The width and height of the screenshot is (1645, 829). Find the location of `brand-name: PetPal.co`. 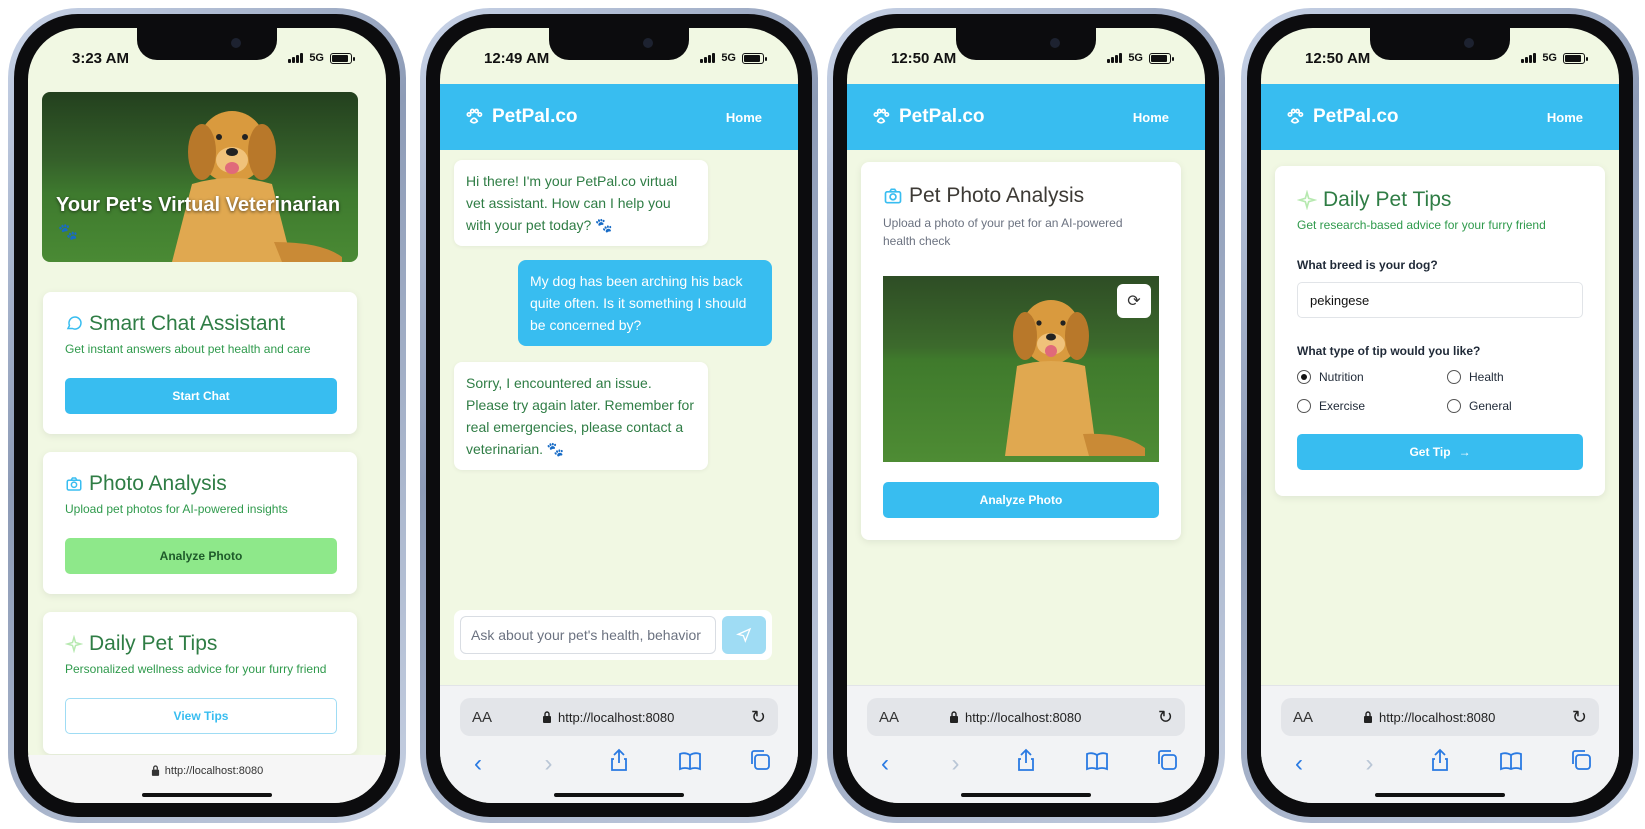

brand-name: PetPal.co is located at coordinates (1356, 116).